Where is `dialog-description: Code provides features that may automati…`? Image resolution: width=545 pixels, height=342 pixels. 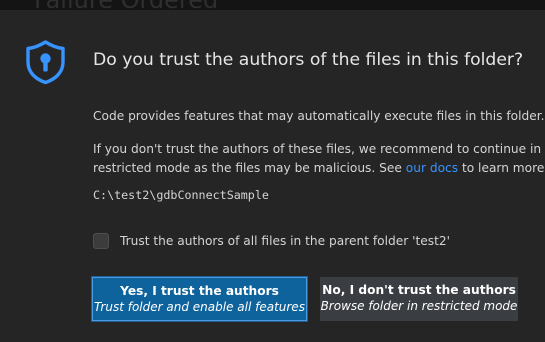 dialog-description: Code provides features that may automati… is located at coordinates (319, 116).